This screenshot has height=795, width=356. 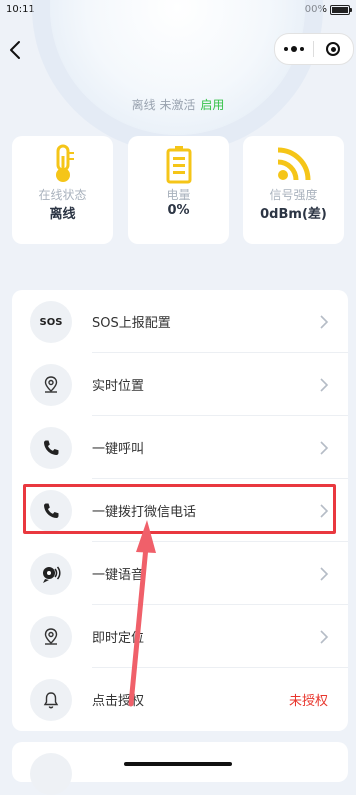 I want to click on stat-signal: 信号强度 0dBm(差), so click(x=293, y=190).